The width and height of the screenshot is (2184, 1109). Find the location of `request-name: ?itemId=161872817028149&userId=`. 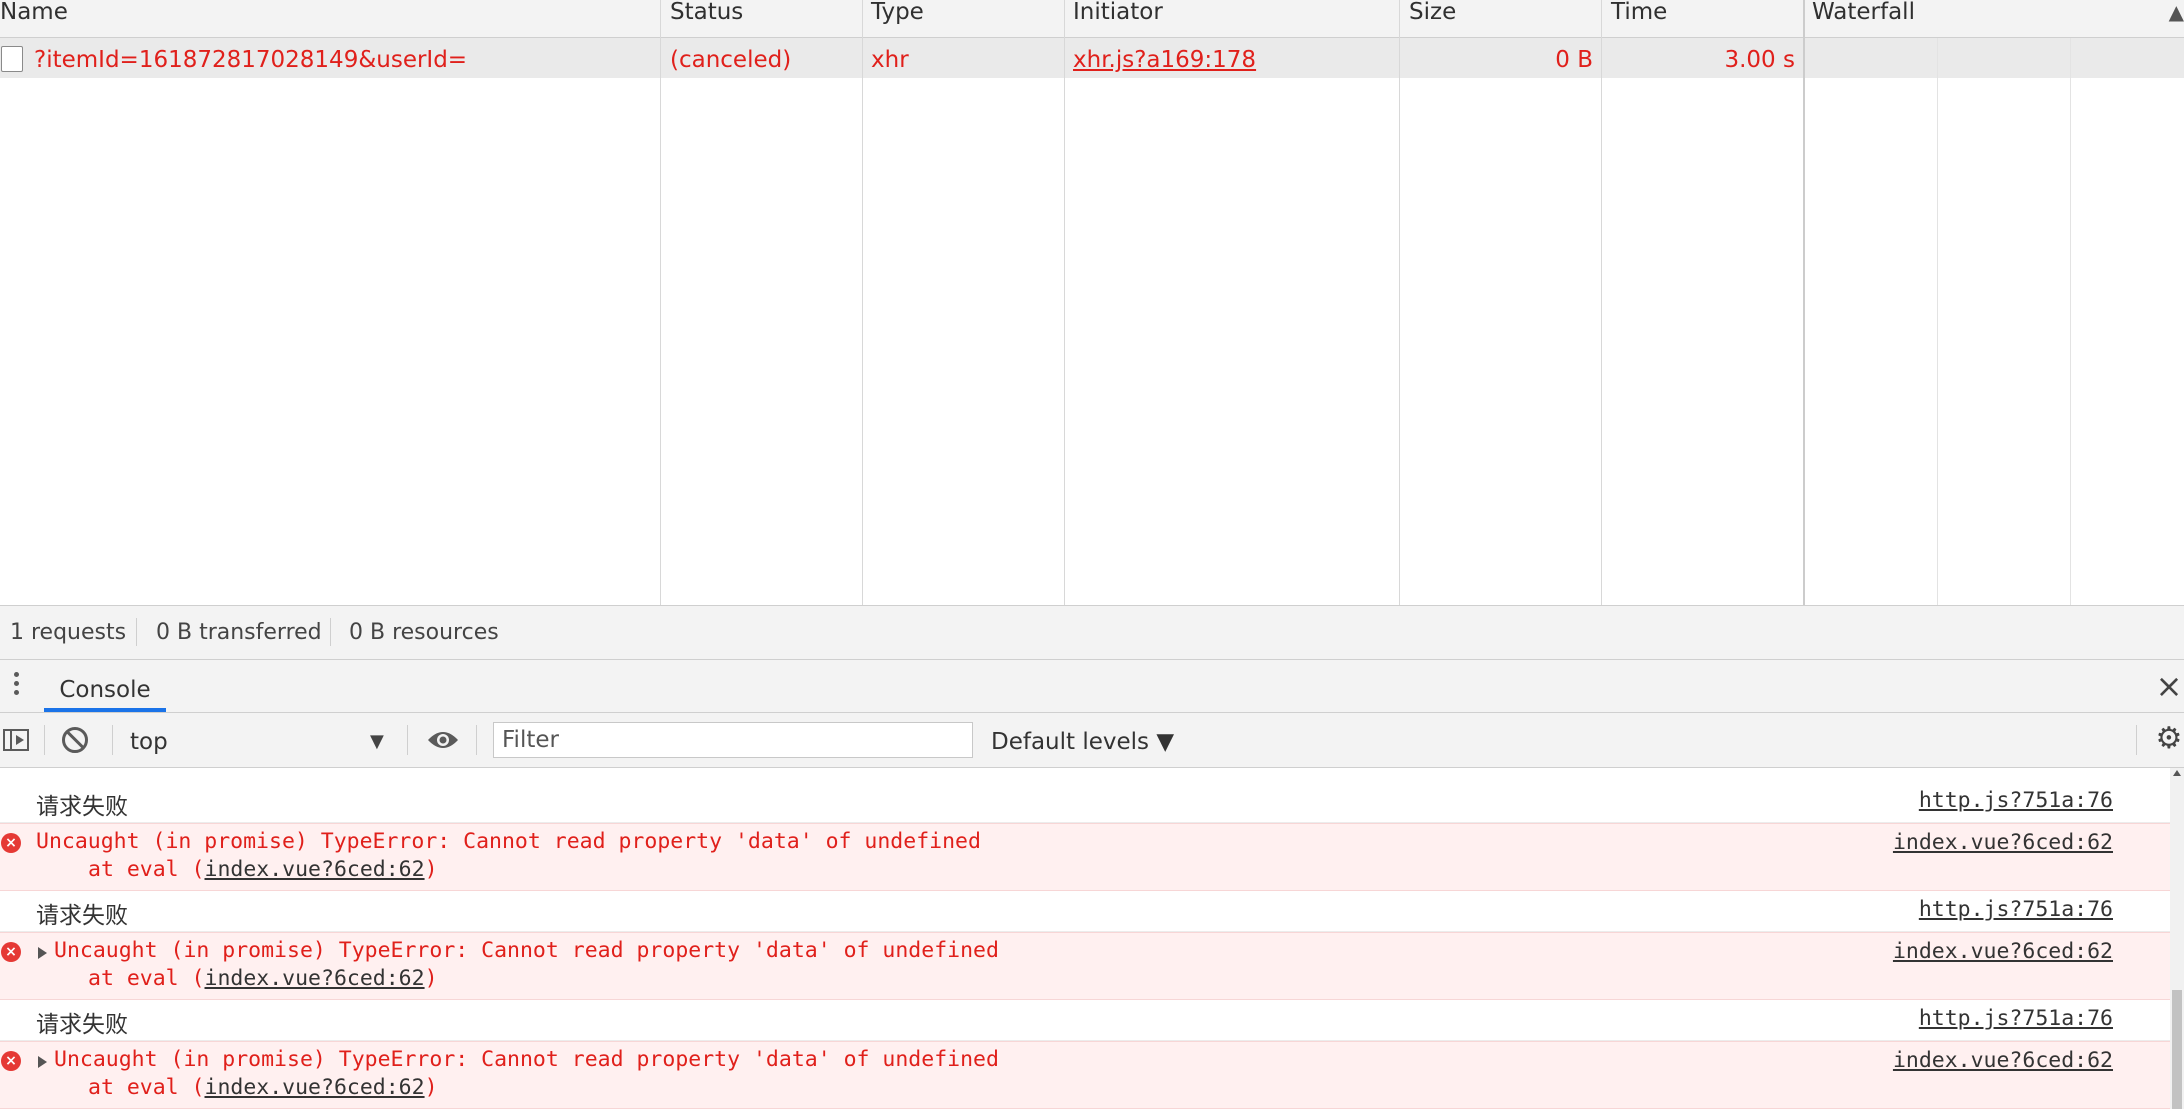

request-name: ?itemId=161872817028149&userId= is located at coordinates (250, 58).